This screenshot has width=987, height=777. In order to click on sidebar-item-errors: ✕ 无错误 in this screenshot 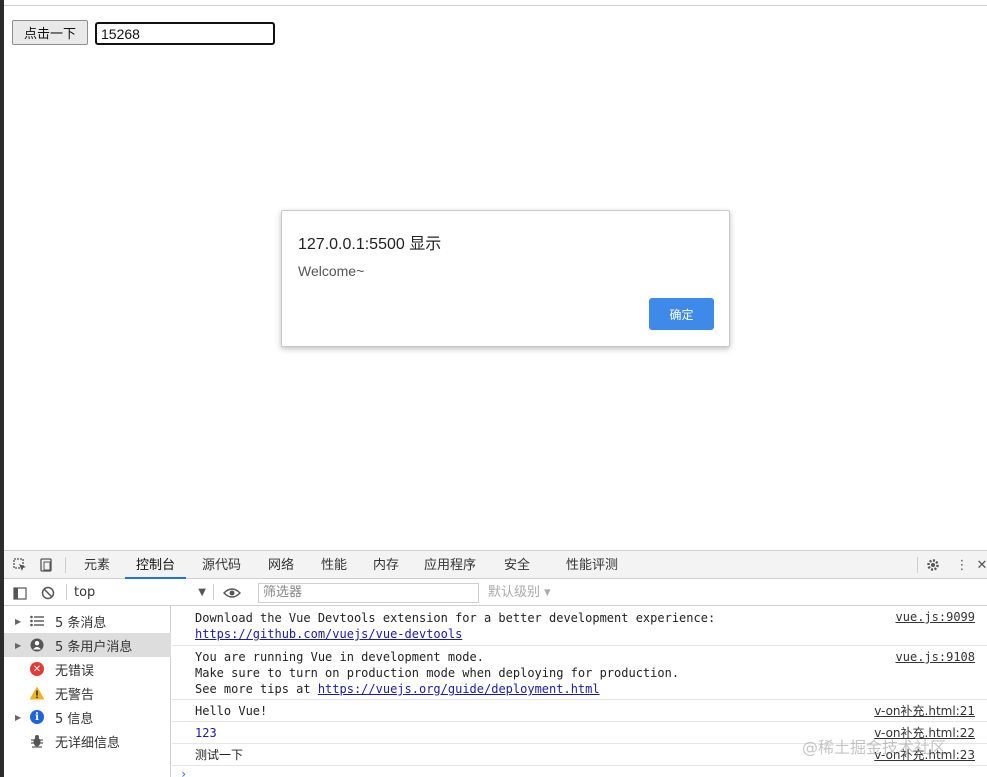, I will do `click(87, 669)`.